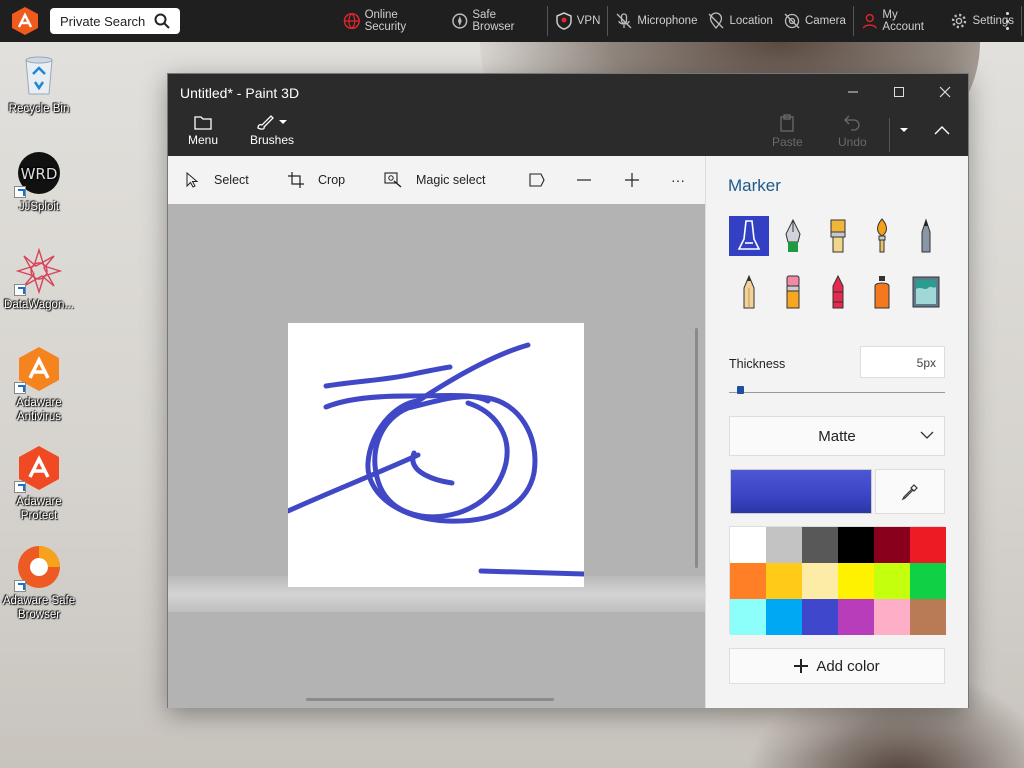 The width and height of the screenshot is (1024, 768). What do you see at coordinates (814, 21) in the screenshot?
I see `camera-button: Camera` at bounding box center [814, 21].